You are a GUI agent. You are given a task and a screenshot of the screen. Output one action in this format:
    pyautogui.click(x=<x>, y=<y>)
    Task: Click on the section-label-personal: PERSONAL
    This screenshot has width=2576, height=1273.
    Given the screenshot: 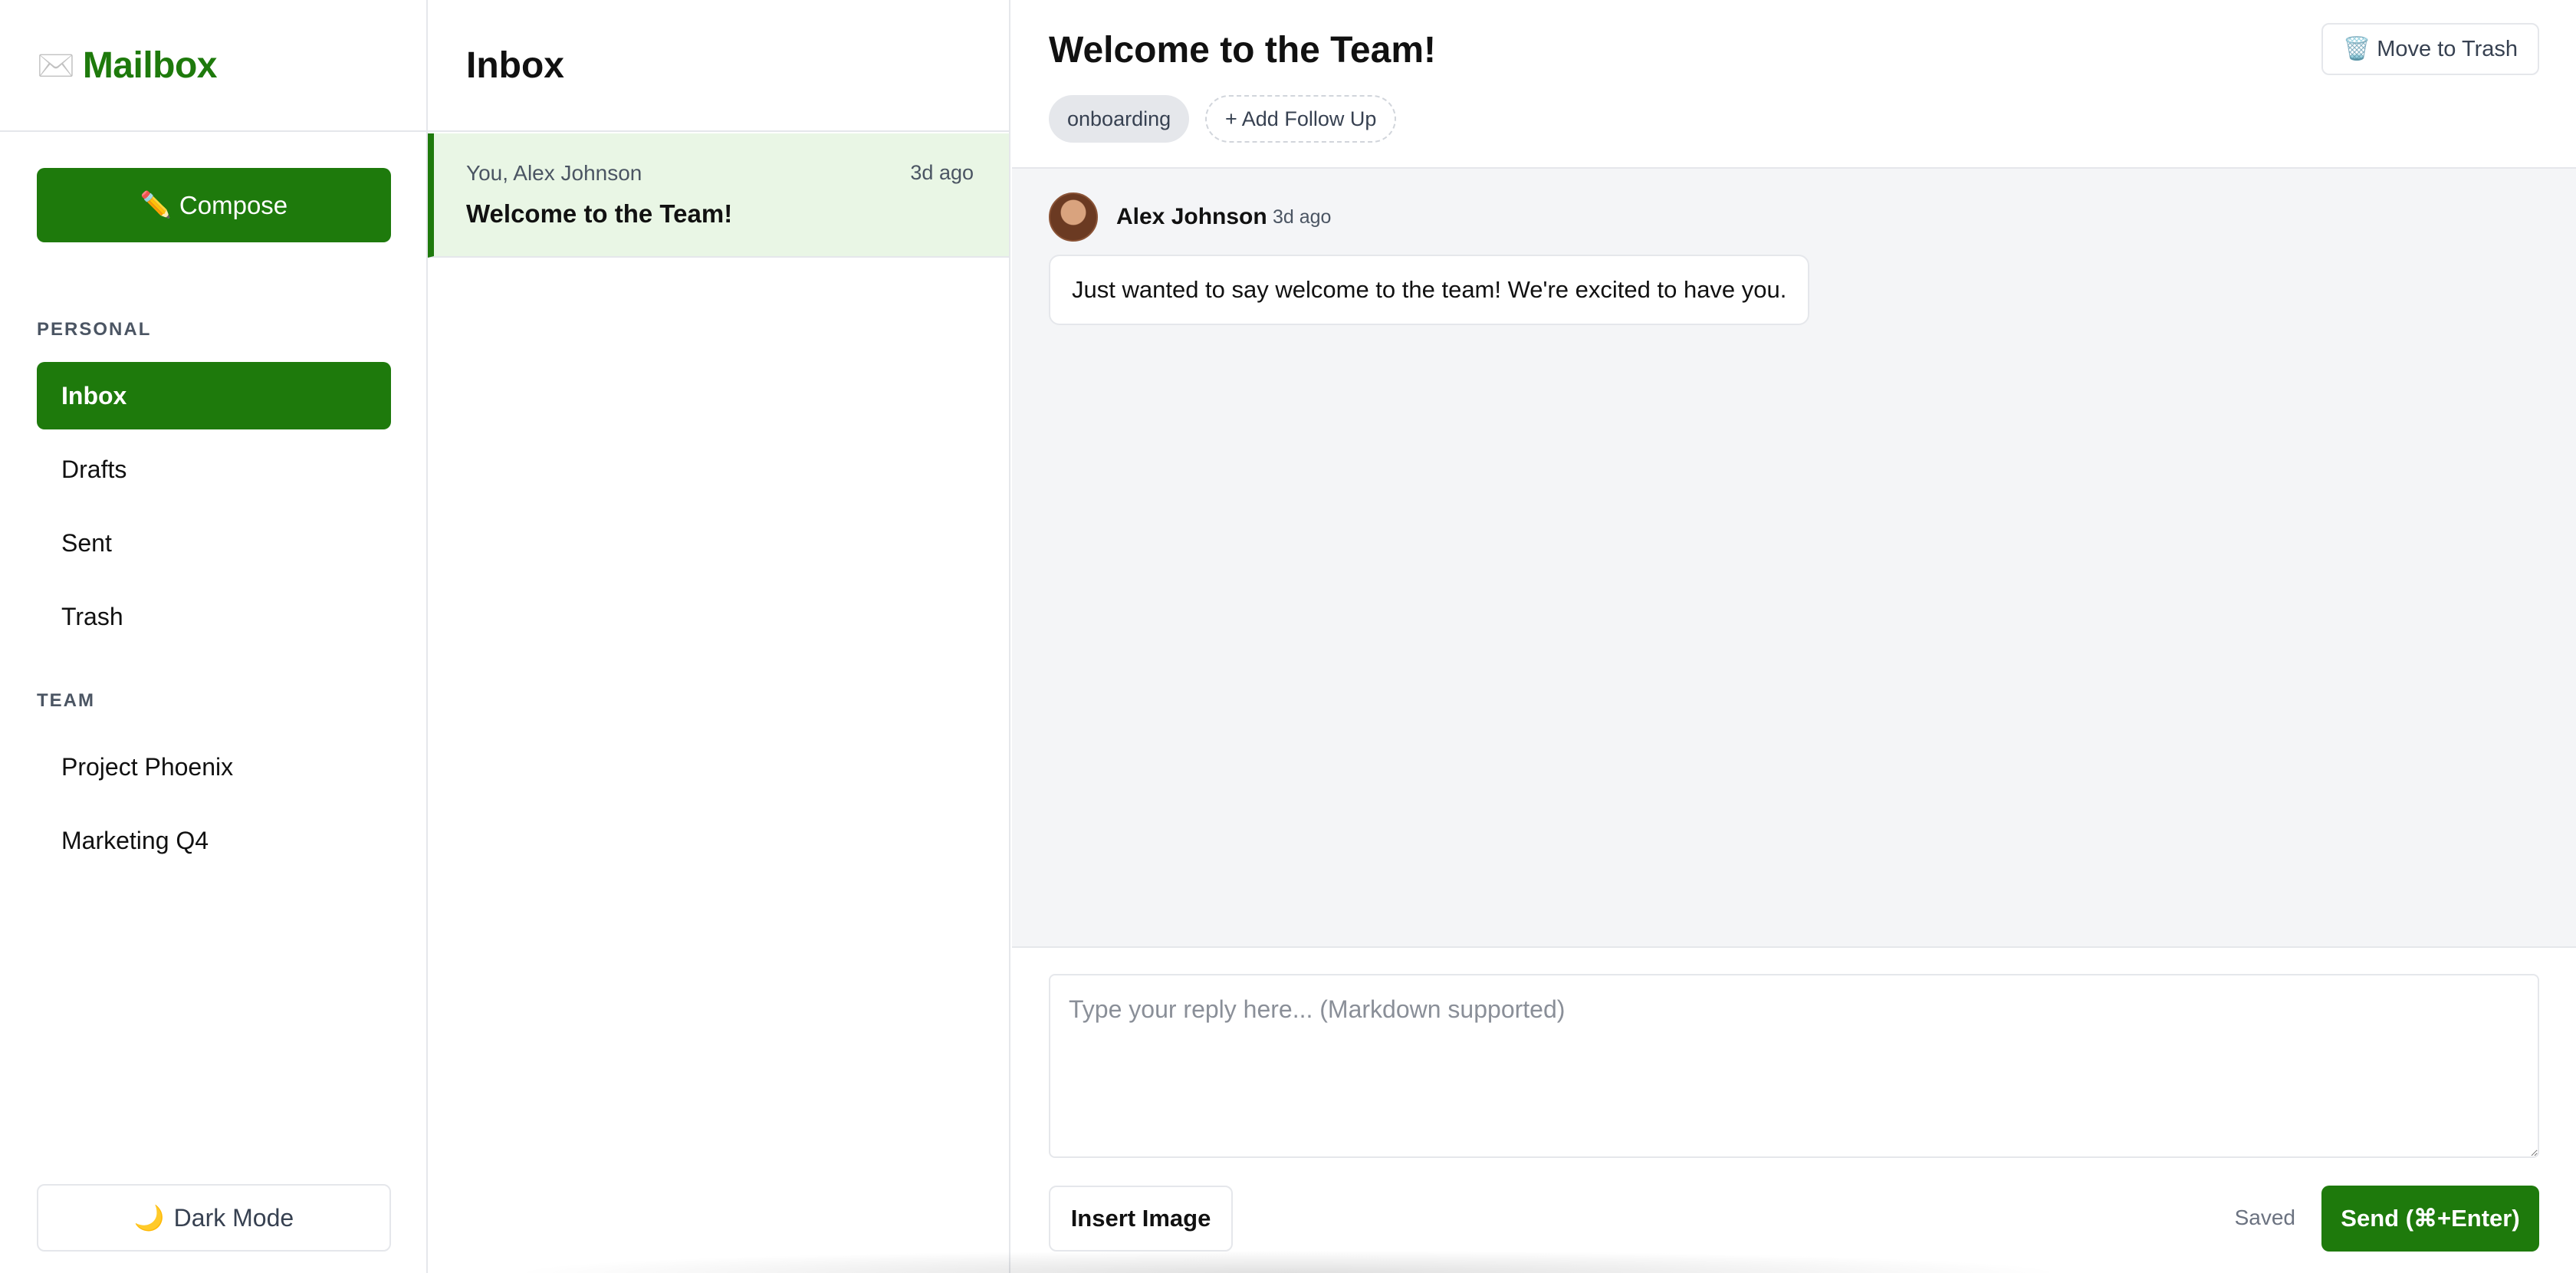 What is the action you would take?
    pyautogui.click(x=94, y=329)
    